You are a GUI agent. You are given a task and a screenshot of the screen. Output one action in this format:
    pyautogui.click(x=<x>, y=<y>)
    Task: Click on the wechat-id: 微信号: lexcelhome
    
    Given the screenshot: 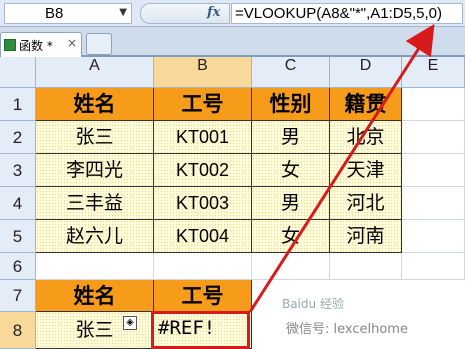 What is the action you would take?
    pyautogui.click(x=347, y=329)
    